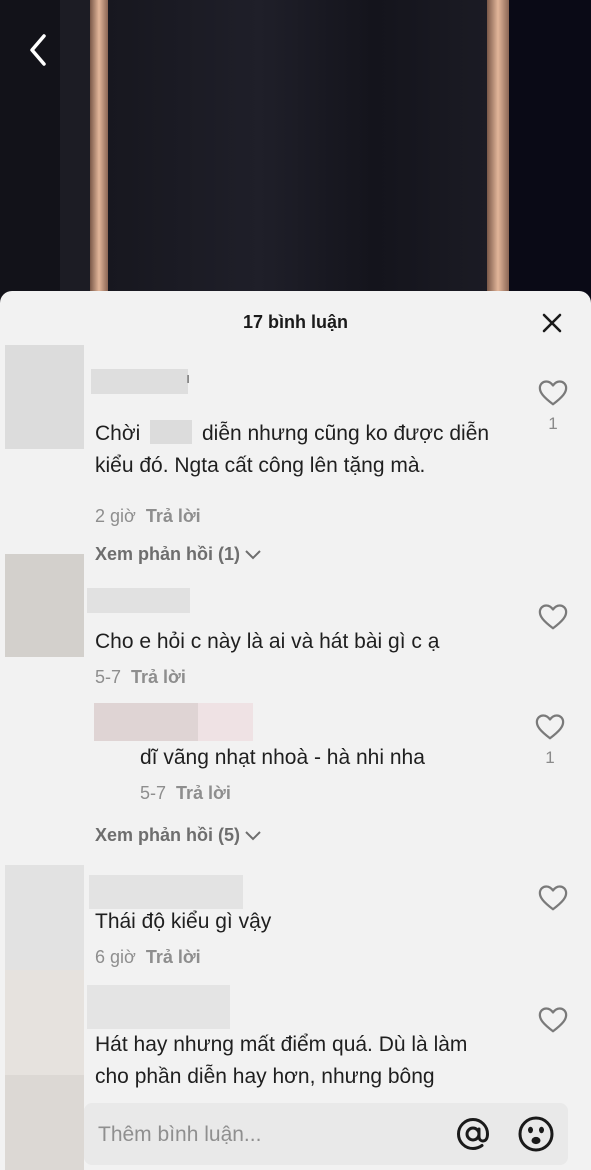 Image resolution: width=591 pixels, height=1170 pixels. I want to click on comment-text: Chời diễn nhưng cũng ko được diễn, so click(292, 433).